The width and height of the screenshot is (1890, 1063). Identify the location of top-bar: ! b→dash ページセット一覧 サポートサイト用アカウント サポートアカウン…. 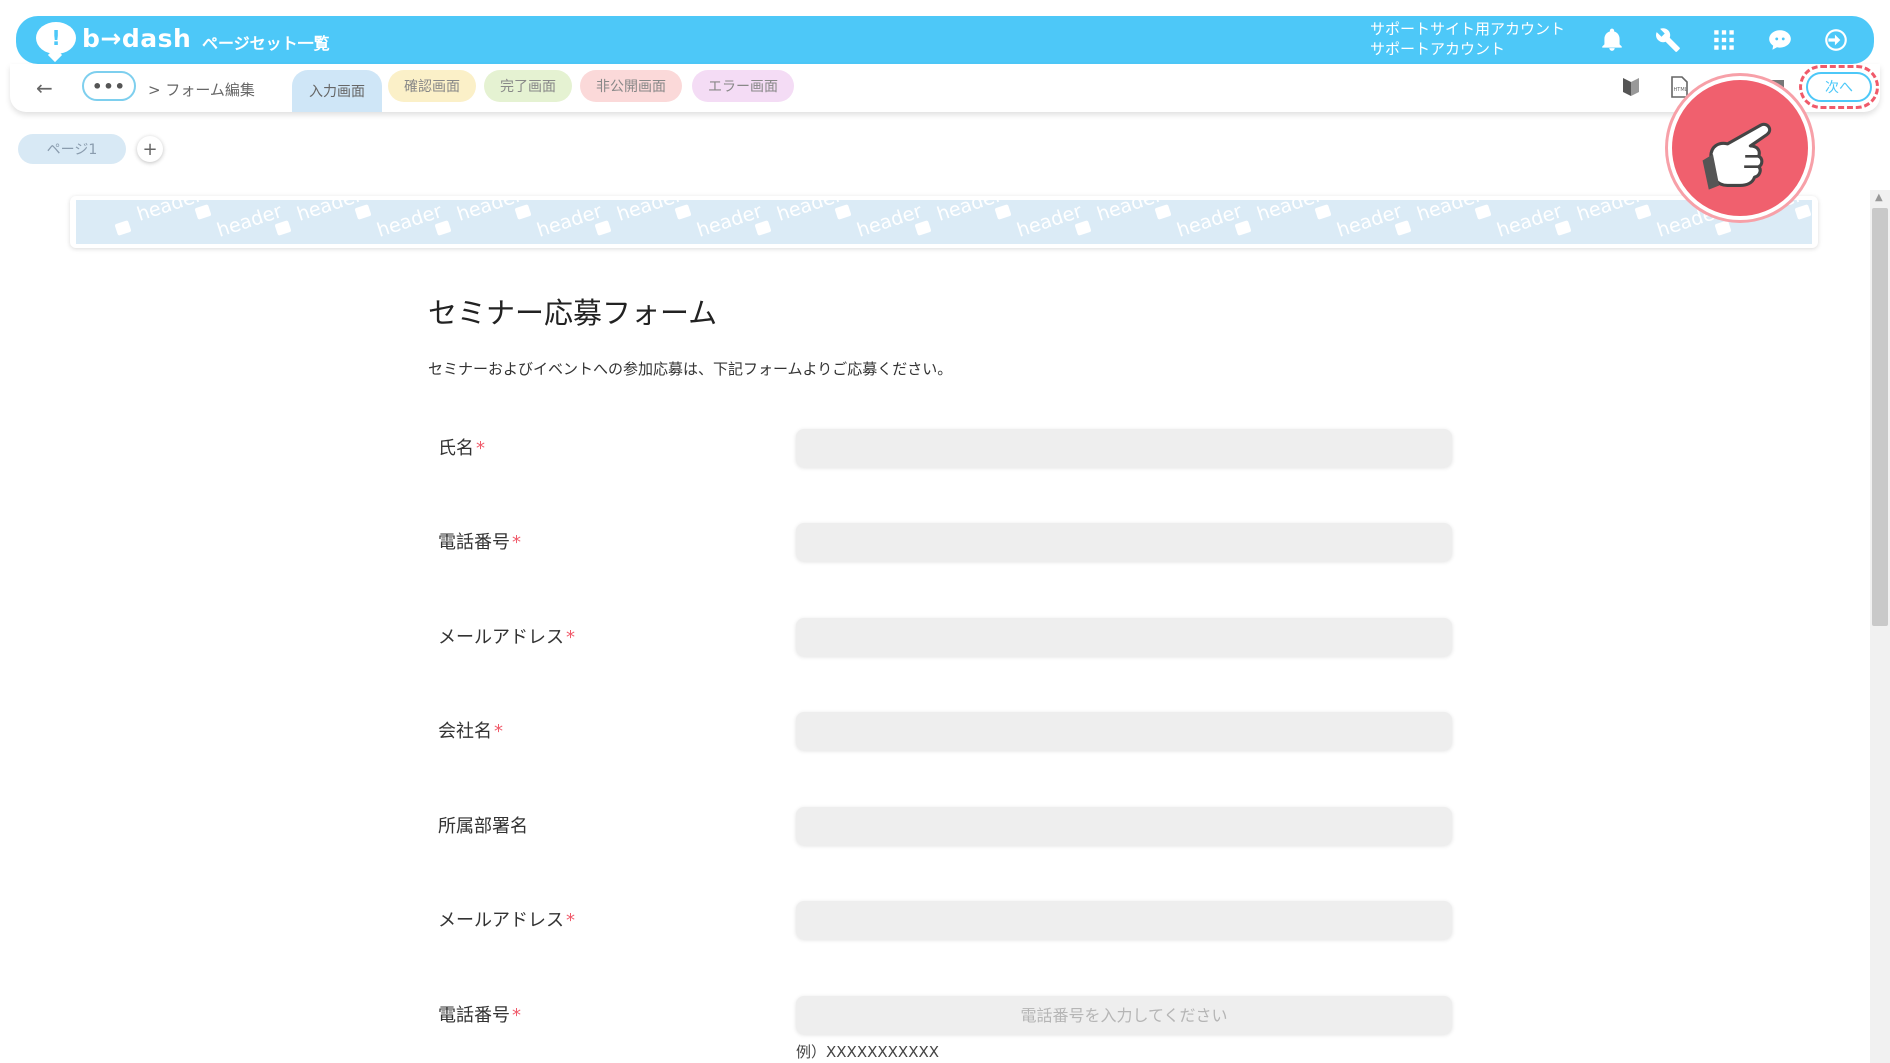
(945, 40).